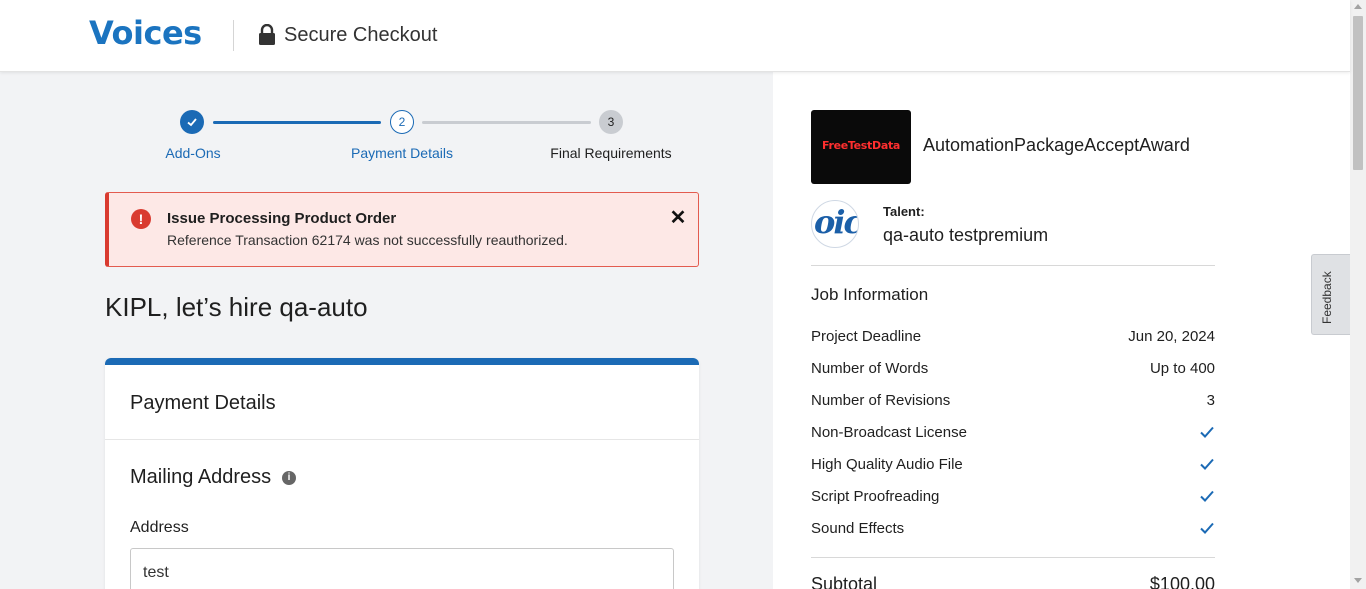 The image size is (1366, 589). I want to click on header: Voices Secure Checkout, so click(675, 36).